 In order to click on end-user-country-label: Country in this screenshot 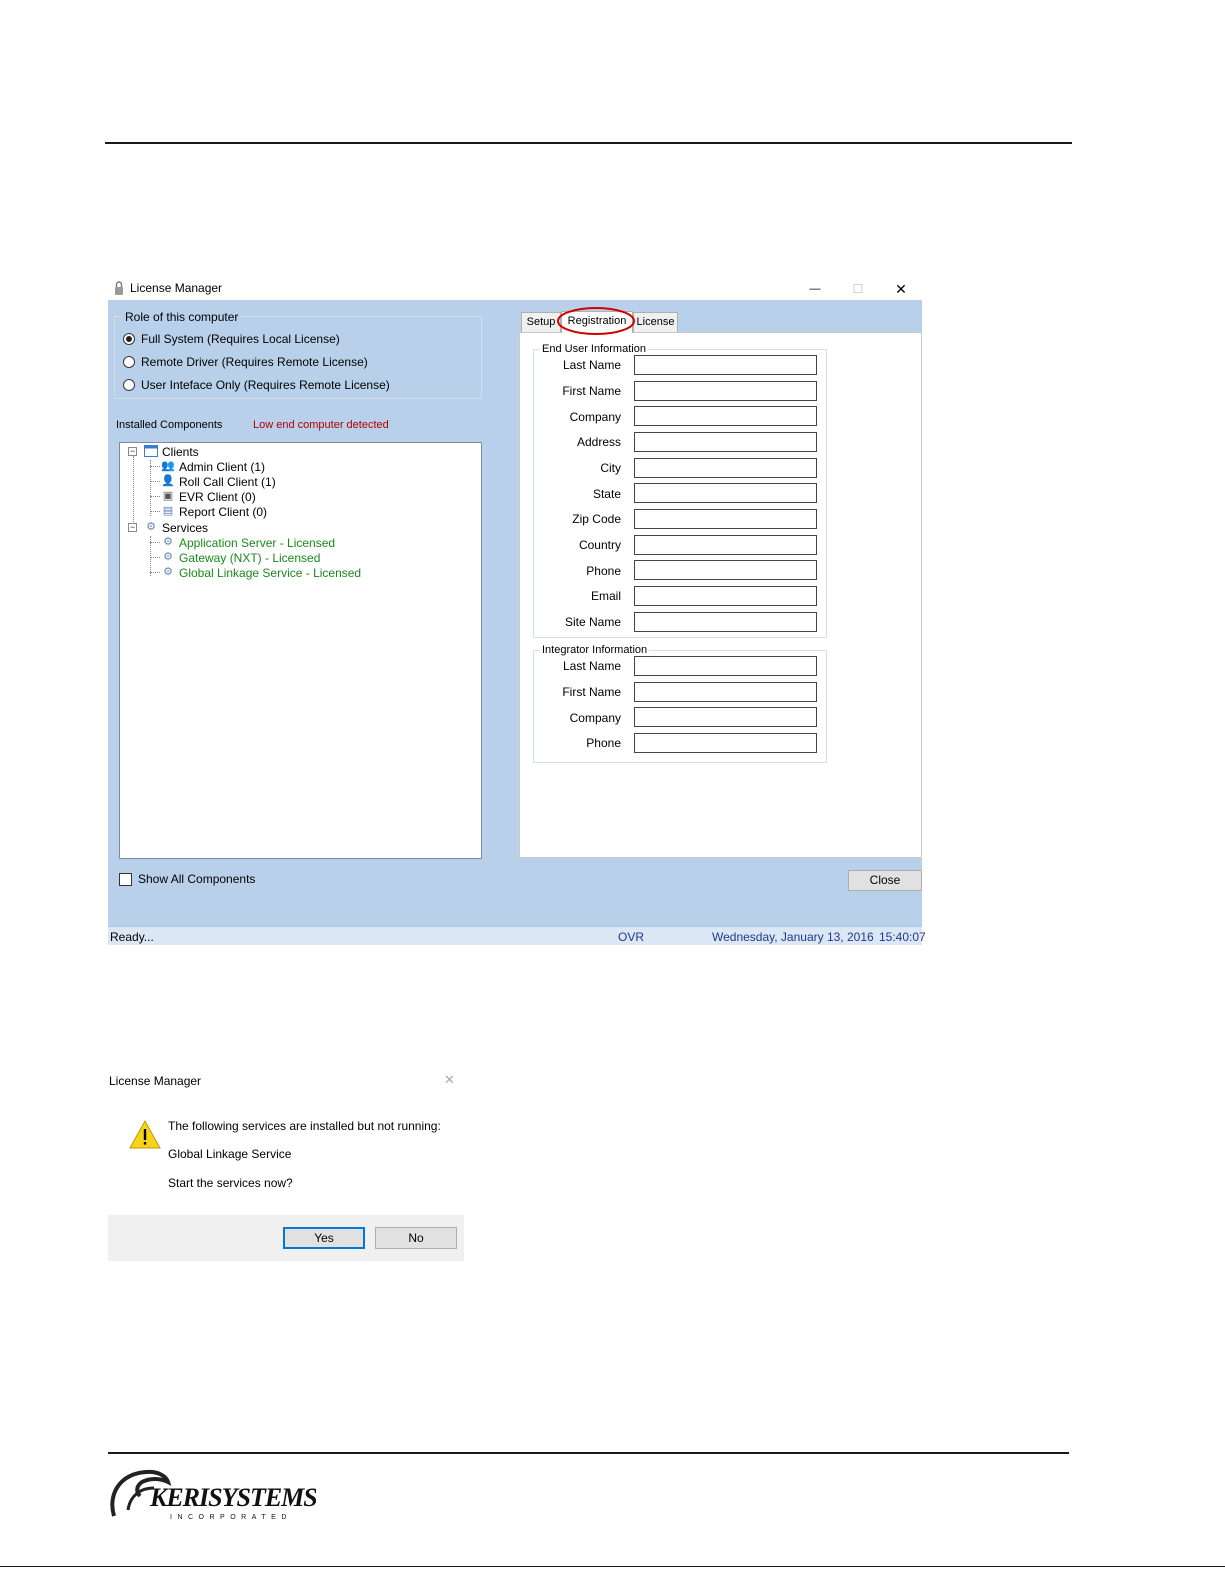, I will do `click(599, 545)`.